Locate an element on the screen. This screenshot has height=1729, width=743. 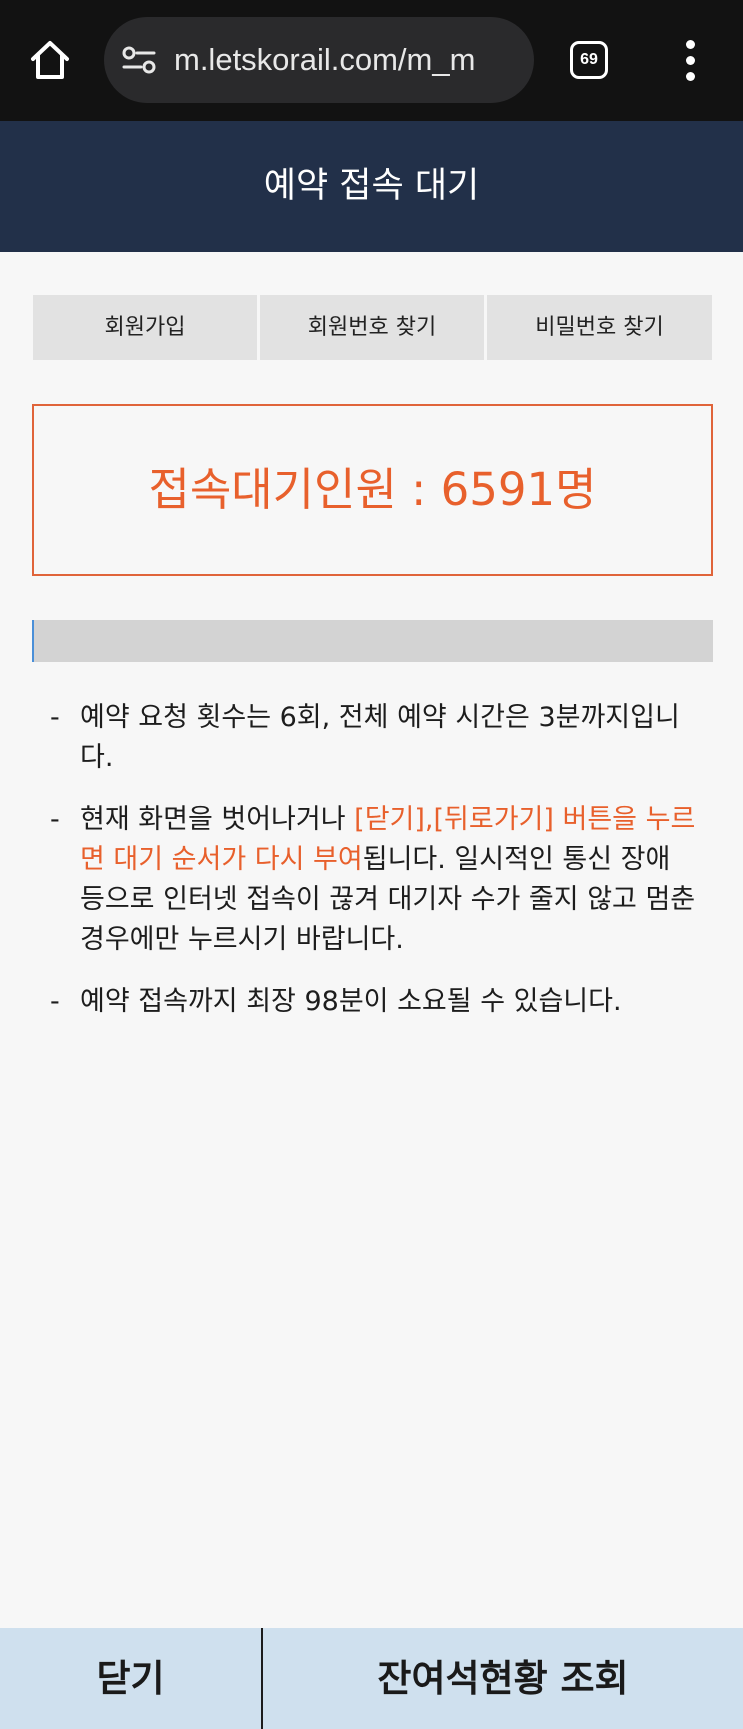
notice-text: 예약 요청 횟수는 6회, 전체 예약 시간은 3분까지입니다. is located at coordinates (380, 737).